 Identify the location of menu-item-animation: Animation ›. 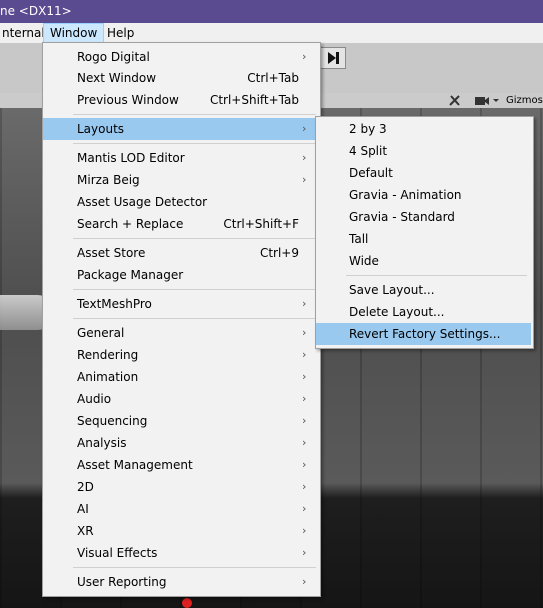
(180, 377).